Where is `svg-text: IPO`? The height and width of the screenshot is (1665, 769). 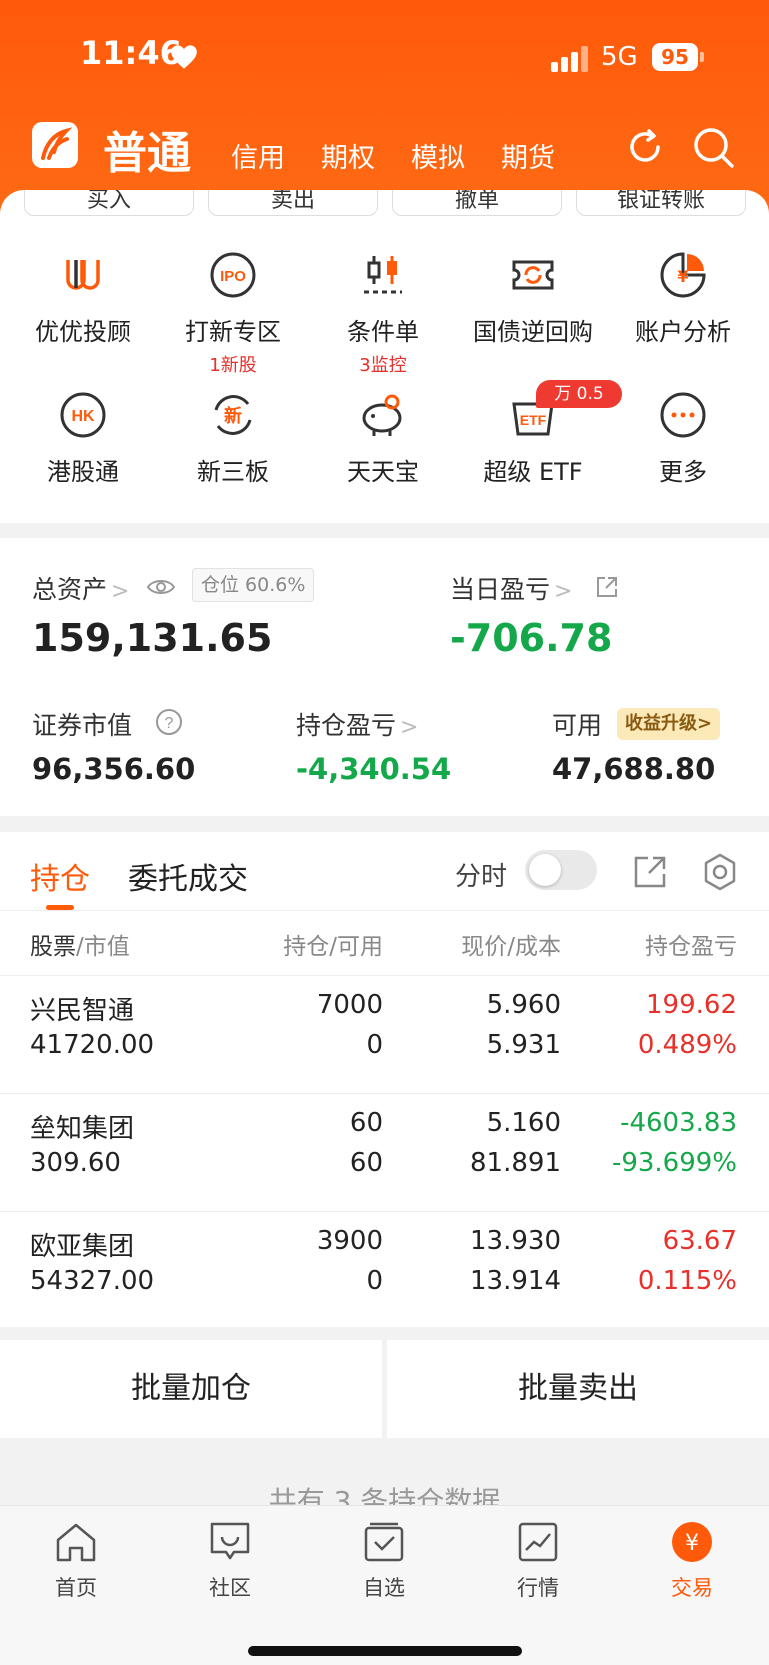
svg-text: IPO is located at coordinates (233, 276).